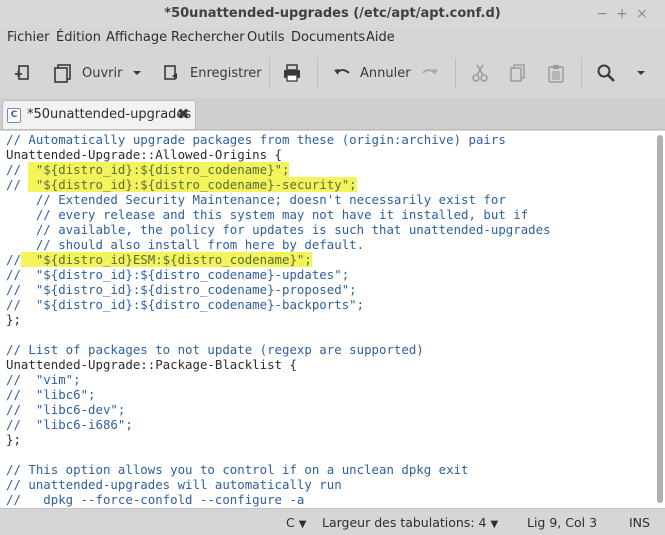  Describe the element at coordinates (28, 37) in the screenshot. I see `menu-fichier: Fichier` at that location.